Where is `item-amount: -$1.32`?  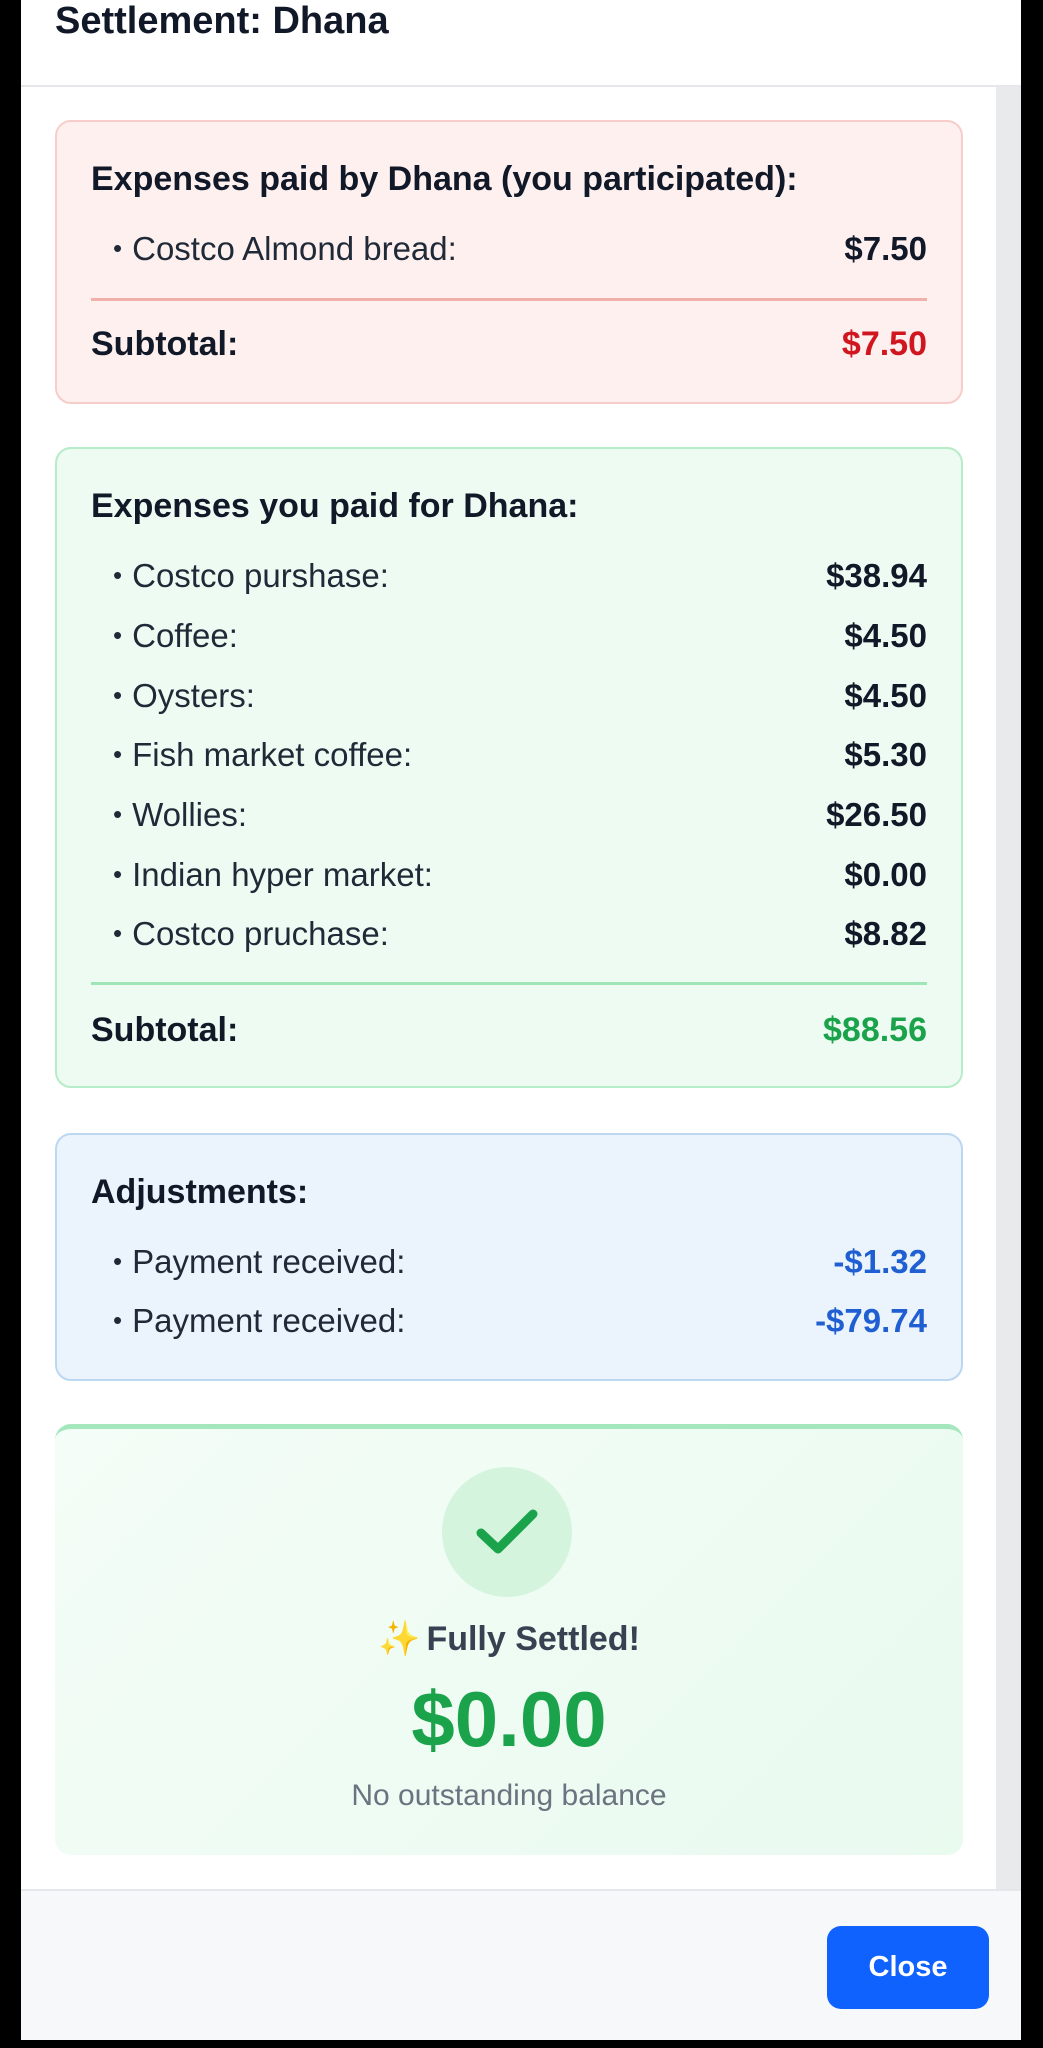
item-amount: -$1.32 is located at coordinates (880, 1261).